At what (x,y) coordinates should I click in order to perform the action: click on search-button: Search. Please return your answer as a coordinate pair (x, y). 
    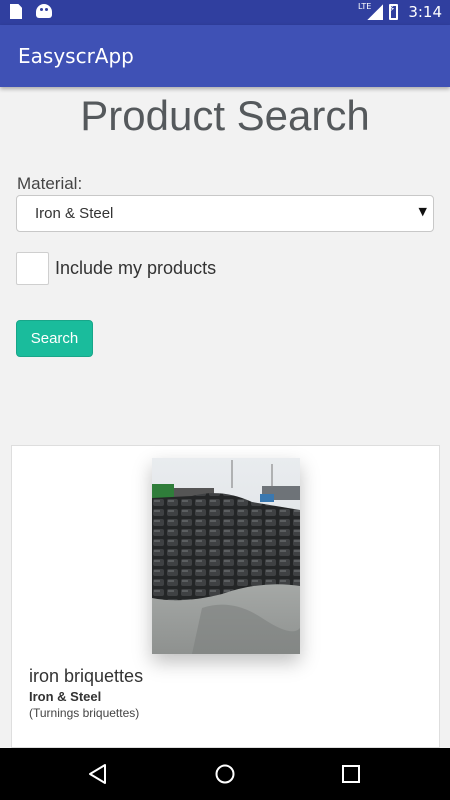
    Looking at the image, I should click on (54, 338).